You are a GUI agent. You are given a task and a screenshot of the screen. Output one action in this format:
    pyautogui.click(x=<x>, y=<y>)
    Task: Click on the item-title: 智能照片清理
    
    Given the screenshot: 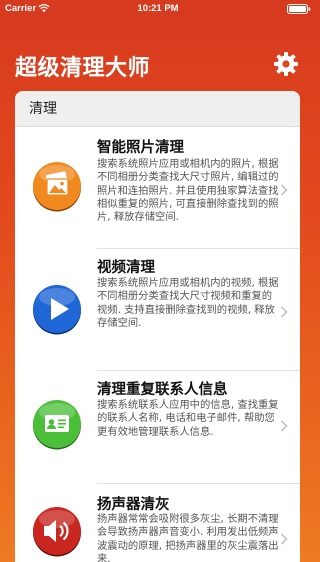 What is the action you would take?
    pyautogui.click(x=140, y=148)
    